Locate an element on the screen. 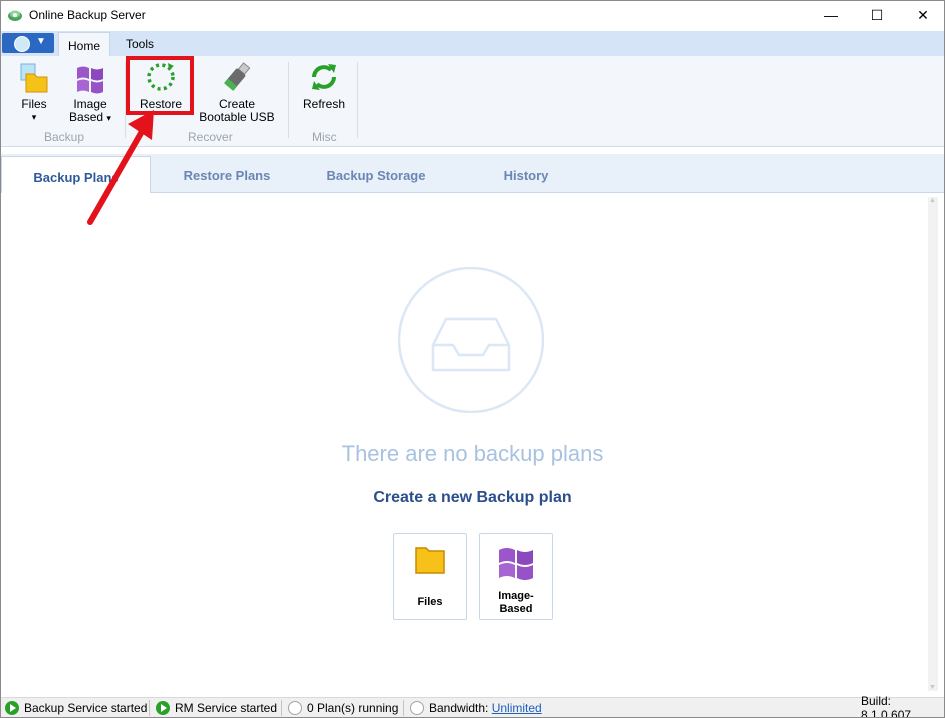  tab-backup-storage: Backup Storage is located at coordinates (376, 173).